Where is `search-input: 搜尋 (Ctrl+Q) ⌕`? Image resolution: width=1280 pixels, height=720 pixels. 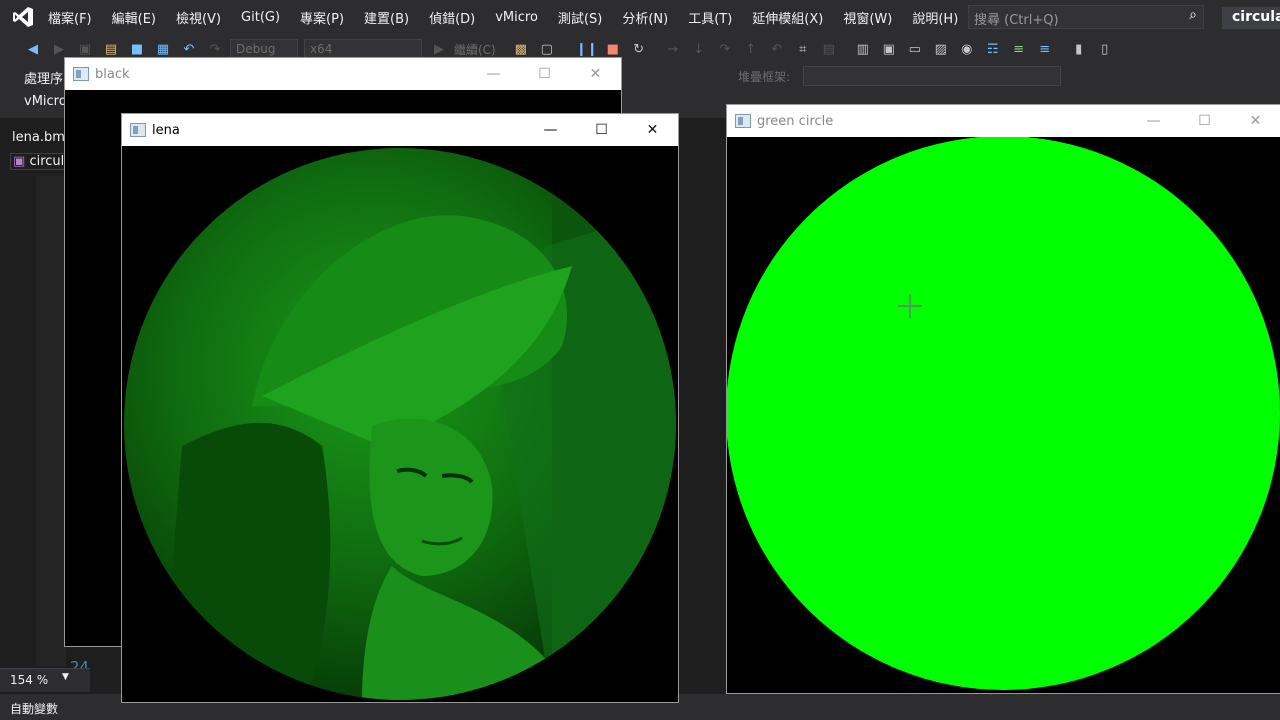
search-input: 搜尋 (Ctrl+Q) ⌕ is located at coordinates (1086, 17).